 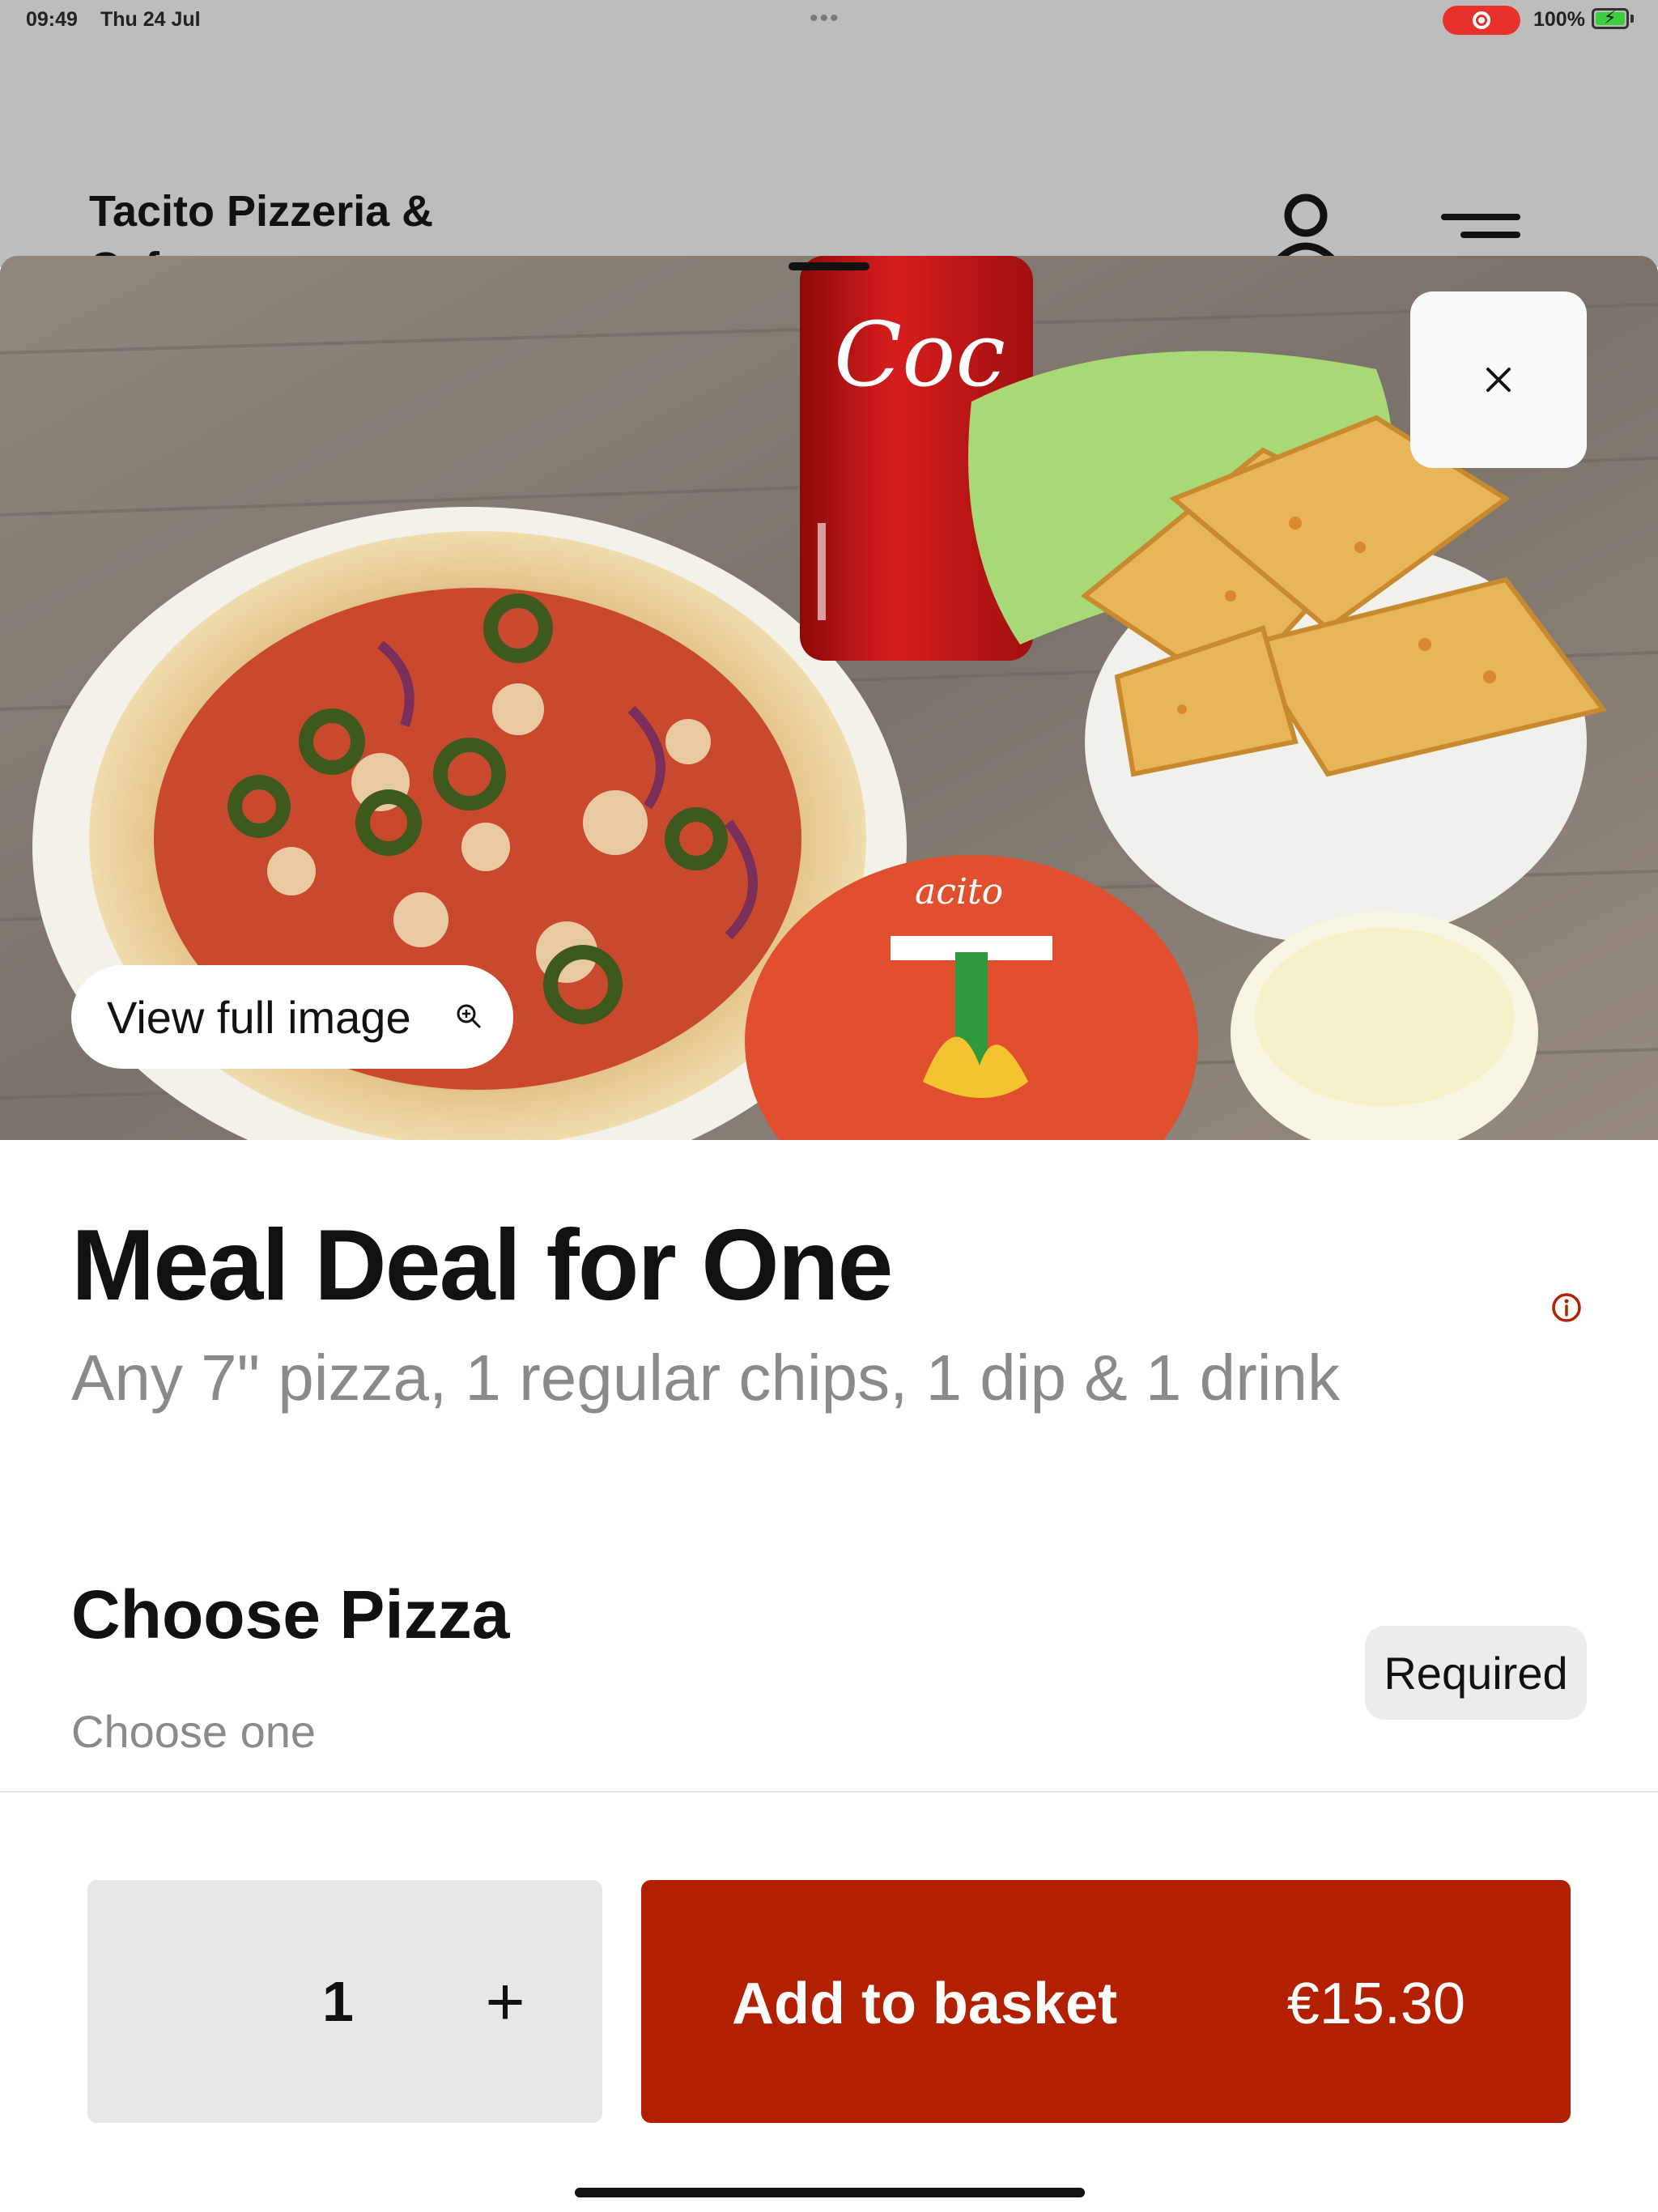 I want to click on info-icon, so click(x=1566, y=1307).